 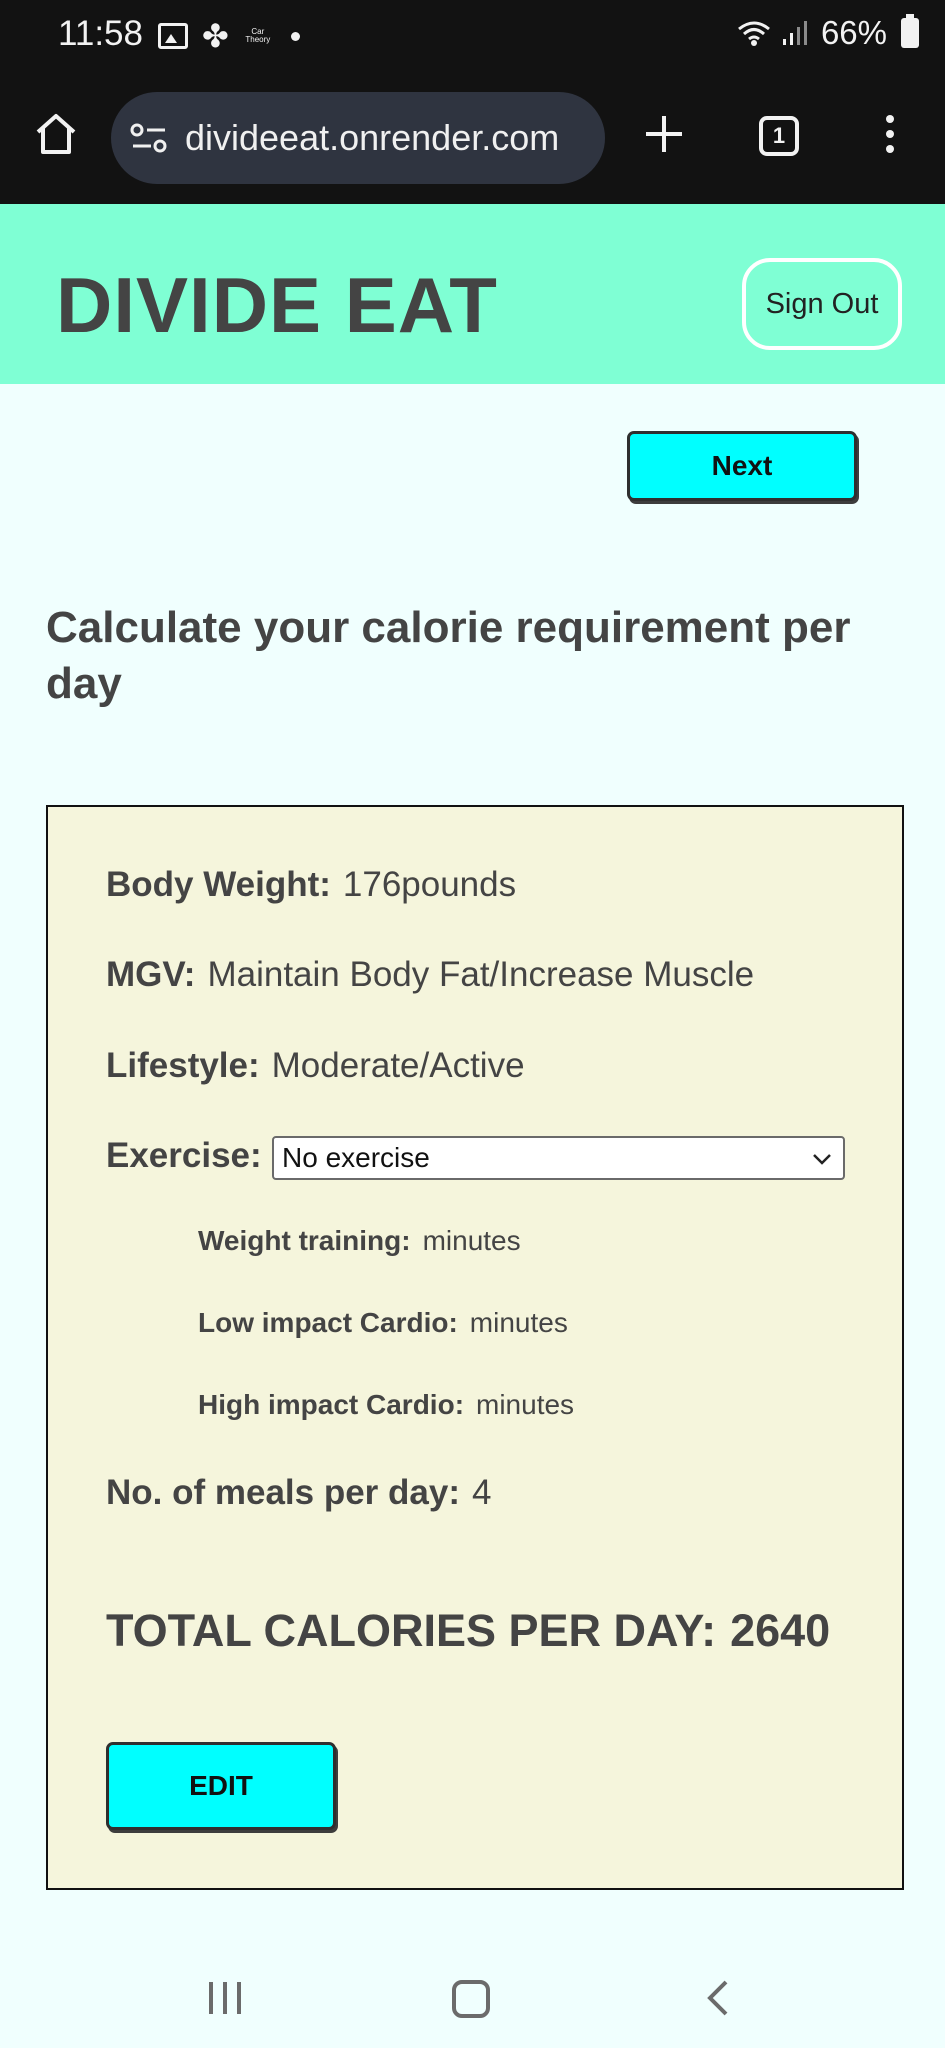 I want to click on weight-training-label: Weight training:, so click(x=304, y=1240).